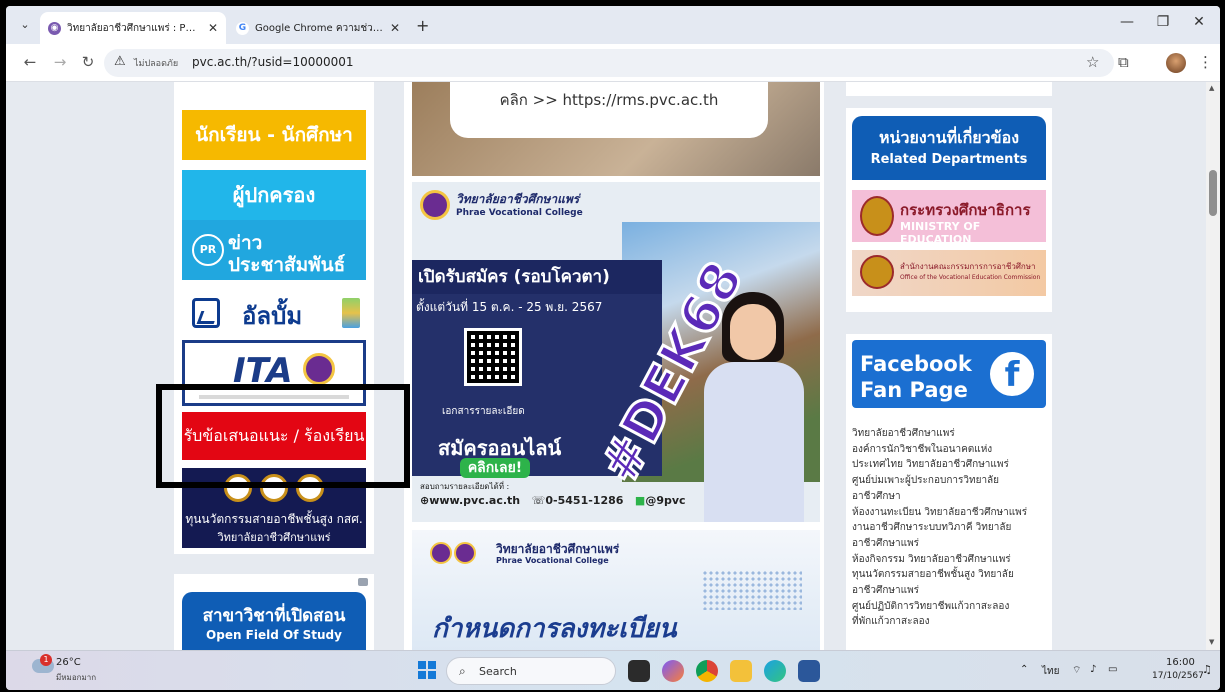 The image size is (1225, 692). What do you see at coordinates (156, 63) in the screenshot?
I see `not-secure-label: ไม่ปลอดภัย` at bounding box center [156, 63].